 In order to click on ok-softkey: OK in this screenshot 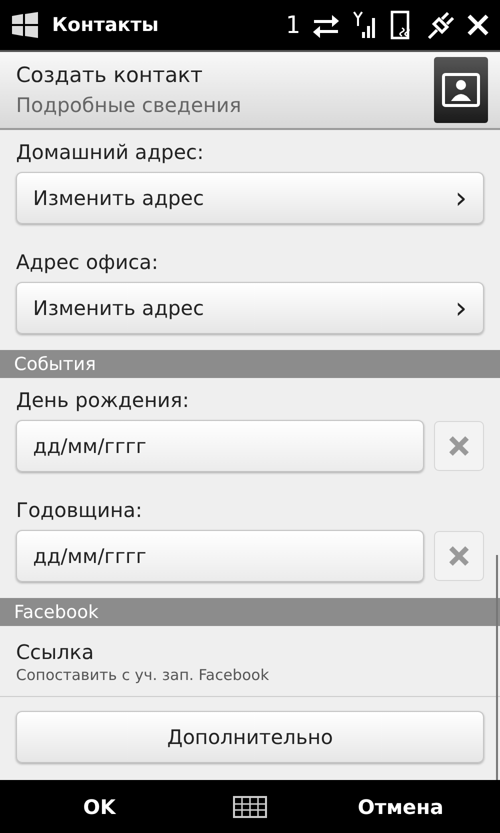, I will do `click(99, 807)`.